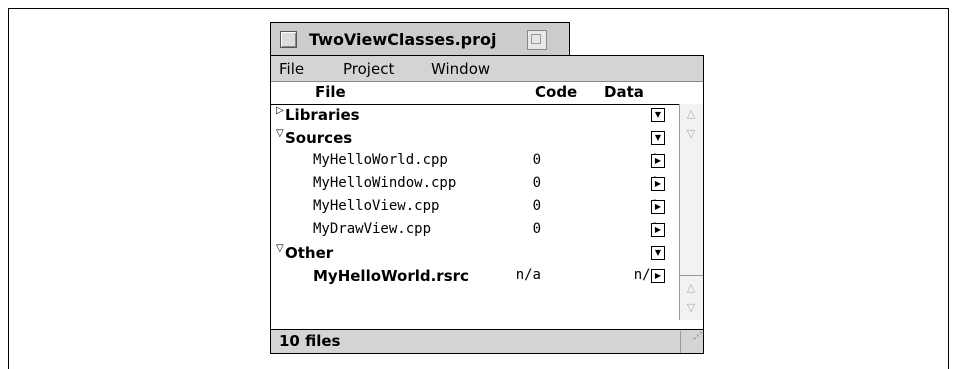 The image size is (957, 369). Describe the element at coordinates (368, 69) in the screenshot. I see `menu-project: Project` at that location.